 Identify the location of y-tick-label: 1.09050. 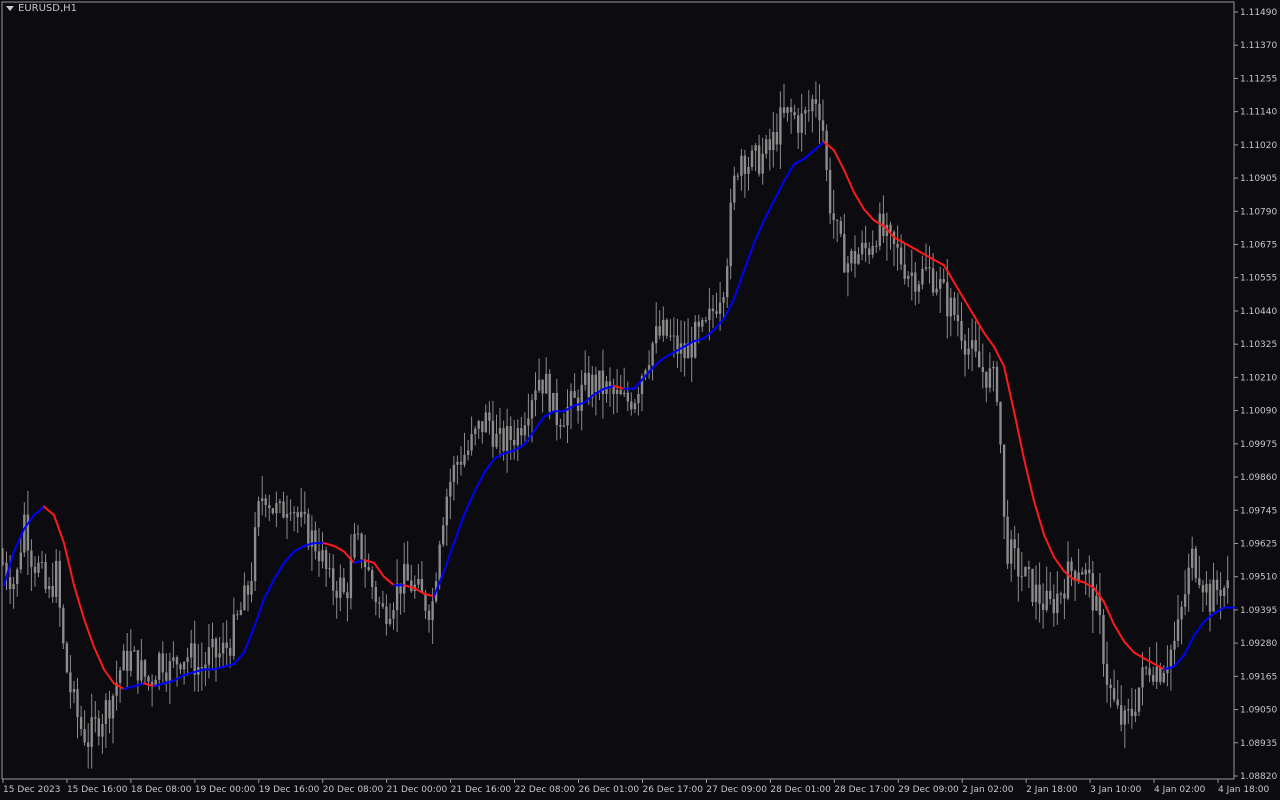
(1258, 711).